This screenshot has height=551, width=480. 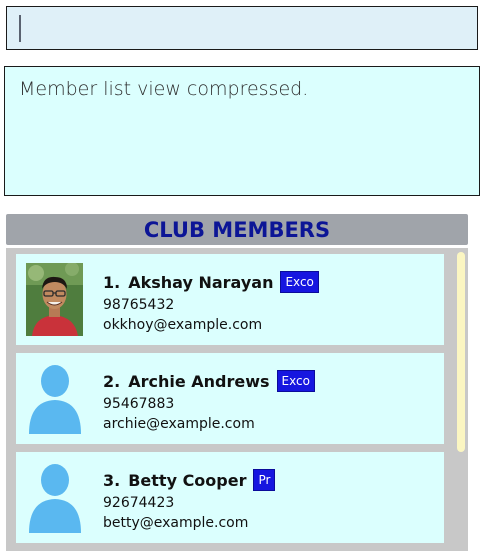 What do you see at coordinates (139, 305) in the screenshot?
I see `member-phone: 98765432` at bounding box center [139, 305].